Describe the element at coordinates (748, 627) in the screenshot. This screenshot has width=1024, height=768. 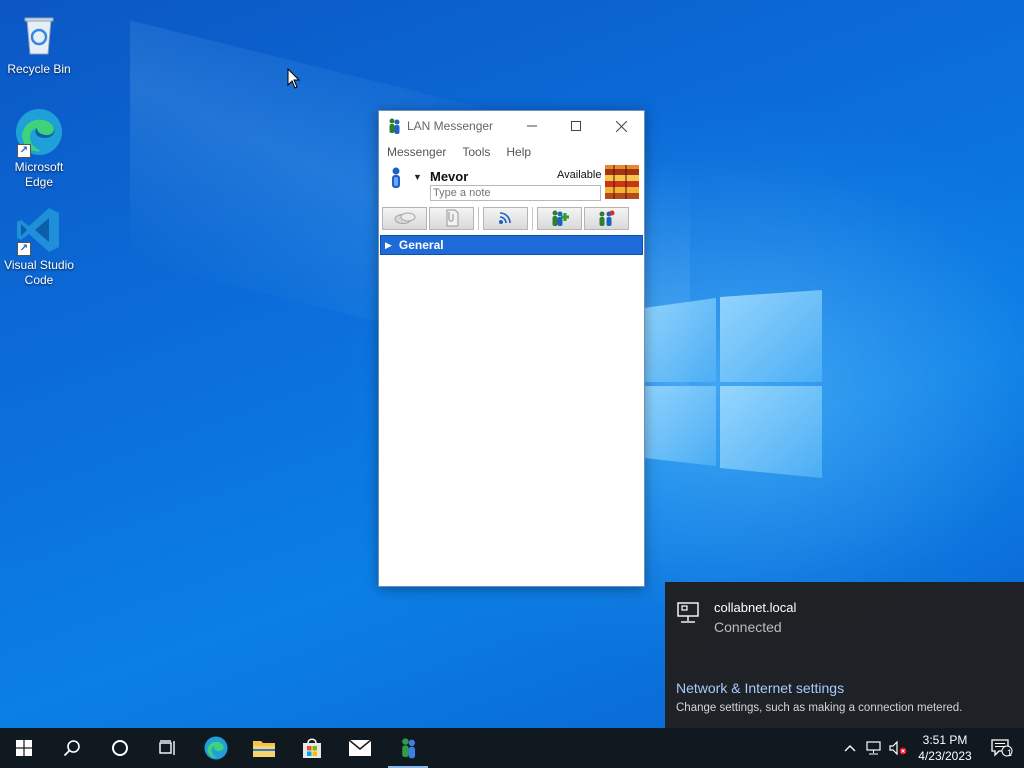
I see `network-state: Connected` at that location.